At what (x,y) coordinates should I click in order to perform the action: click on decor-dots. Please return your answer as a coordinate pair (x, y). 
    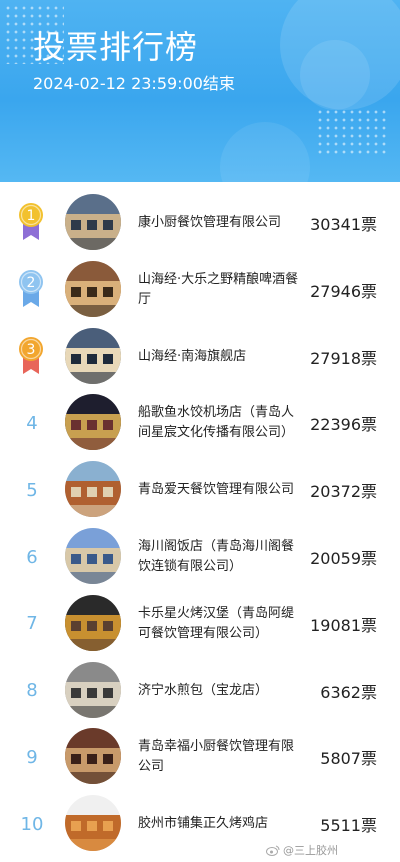
    Looking at the image, I should click on (351, 133).